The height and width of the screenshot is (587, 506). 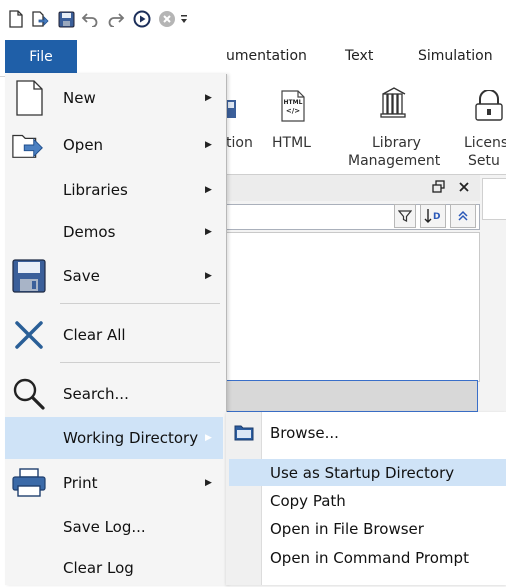 I want to click on panel-selected-row, so click(x=352, y=396).